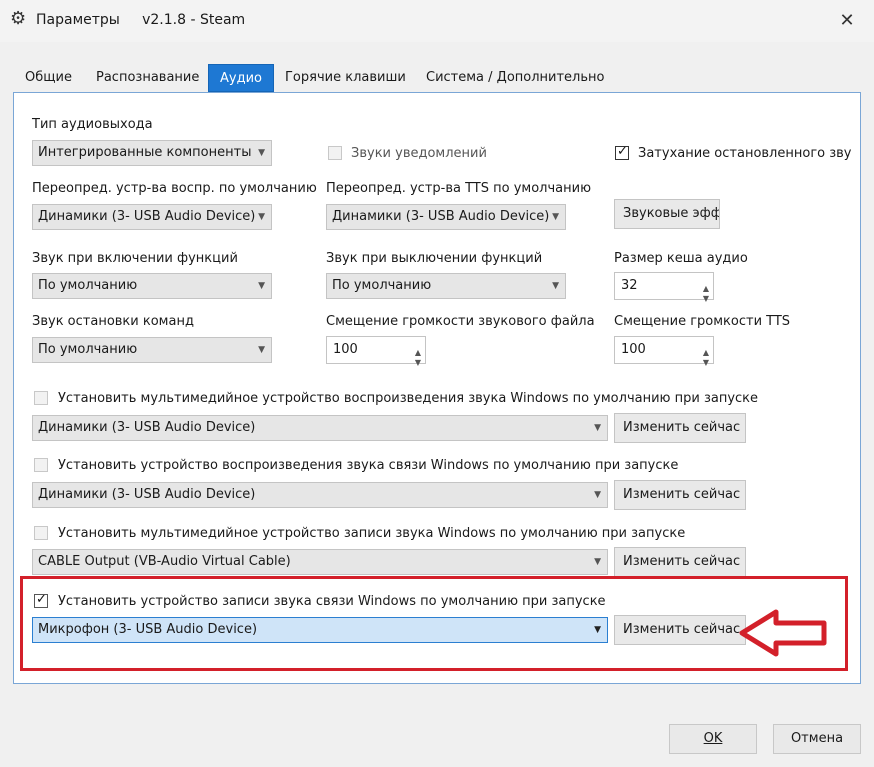 Image resolution: width=874 pixels, height=767 pixels. What do you see at coordinates (164, 561) in the screenshot?
I see `default-device-value: CABLE Output (VB-Audio Virtual Cable)` at bounding box center [164, 561].